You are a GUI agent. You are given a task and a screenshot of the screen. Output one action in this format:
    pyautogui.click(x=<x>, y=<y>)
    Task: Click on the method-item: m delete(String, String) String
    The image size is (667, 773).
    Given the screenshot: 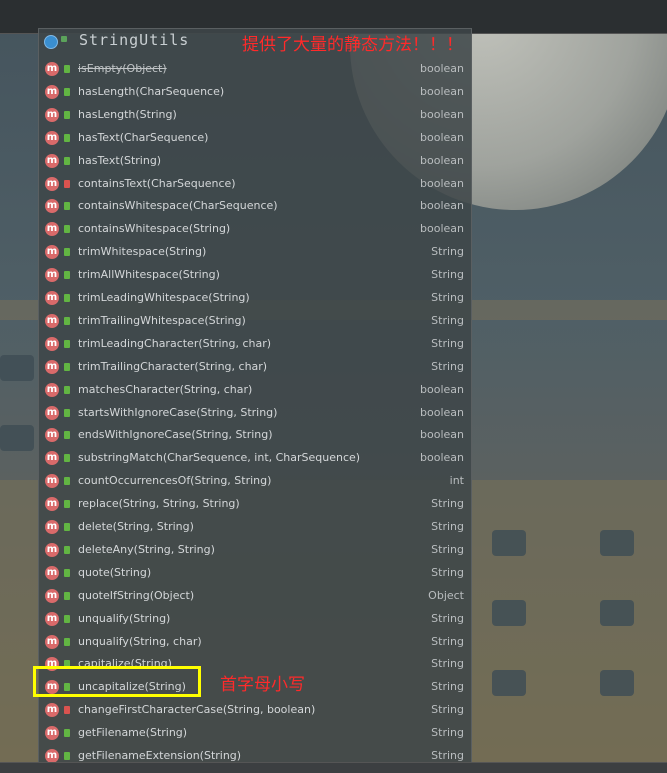 What is the action you would take?
    pyautogui.click(x=255, y=527)
    